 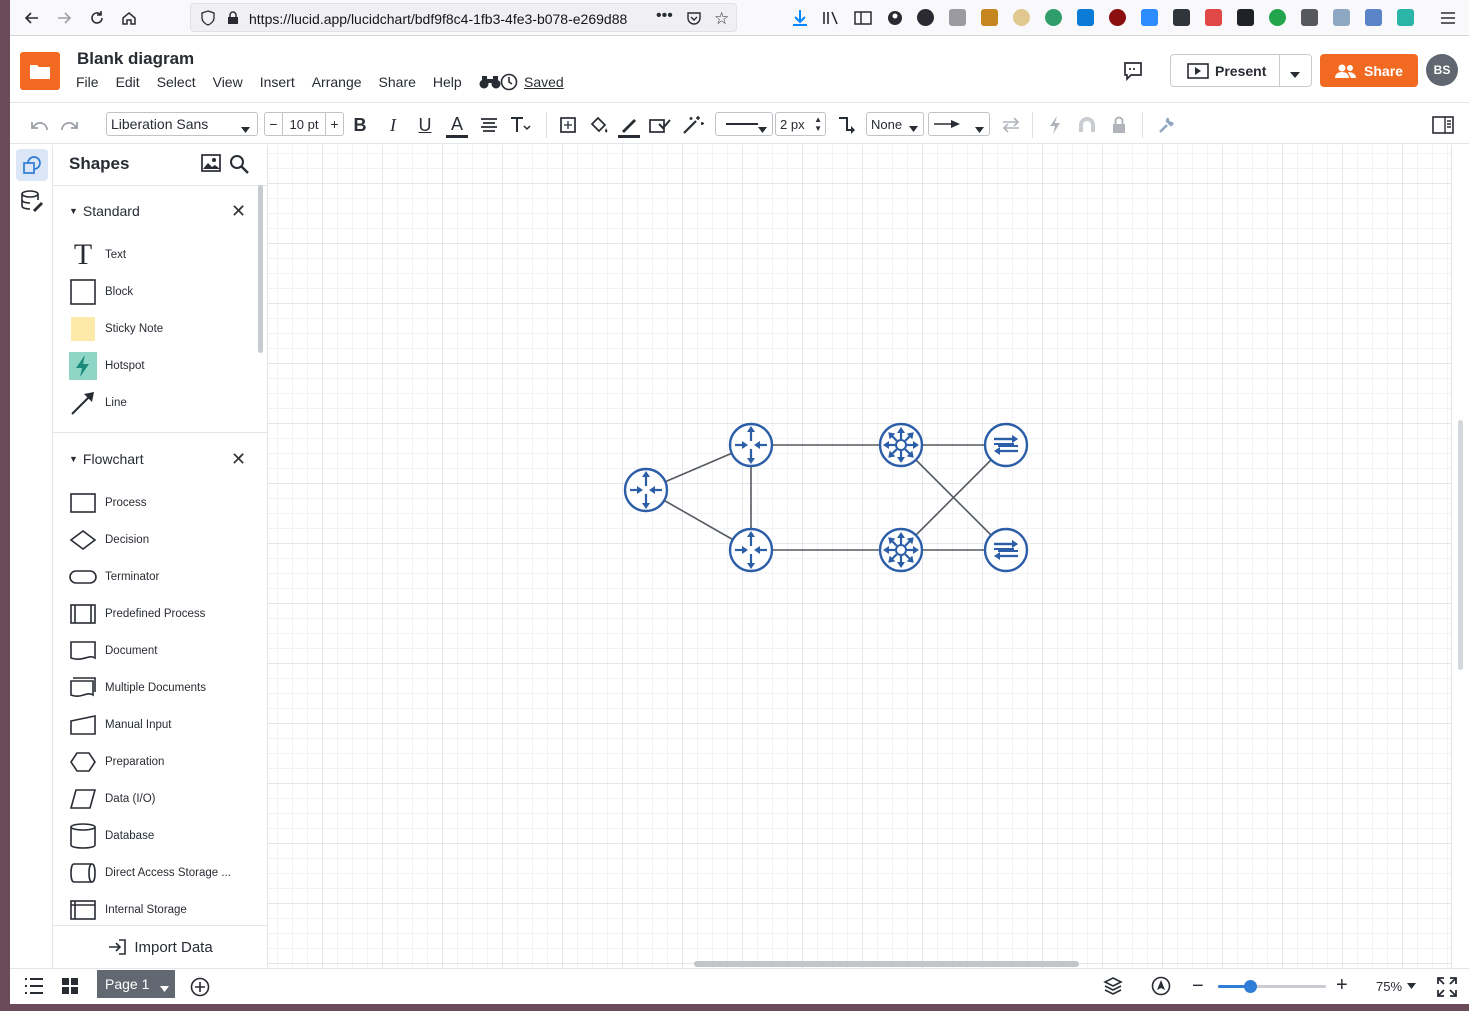 What do you see at coordinates (489, 125) in the screenshot?
I see `align-icon` at bounding box center [489, 125].